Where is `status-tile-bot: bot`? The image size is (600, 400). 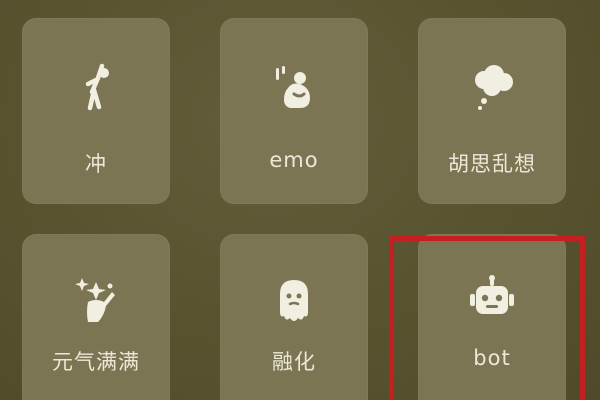
status-tile-bot: bot is located at coordinates (492, 317).